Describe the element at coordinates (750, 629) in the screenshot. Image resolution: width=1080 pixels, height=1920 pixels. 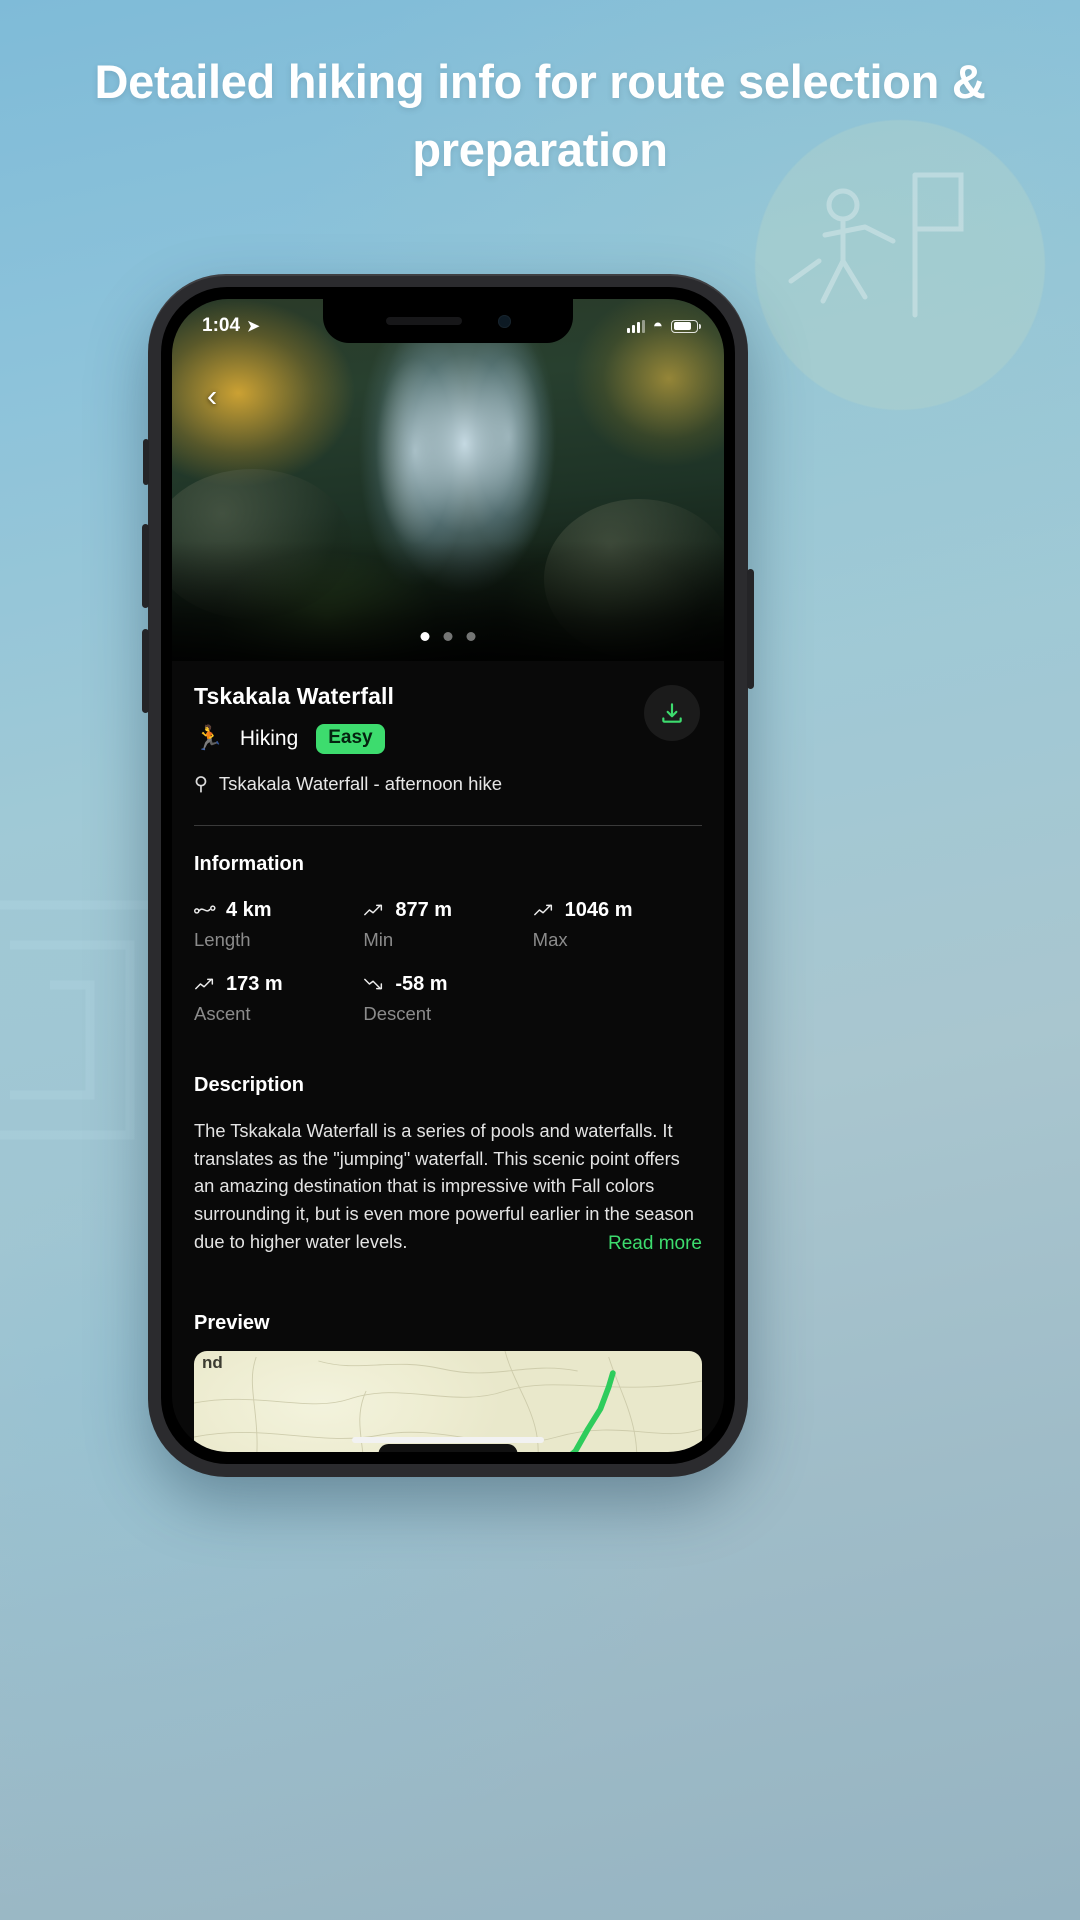
I see `power-button` at that location.